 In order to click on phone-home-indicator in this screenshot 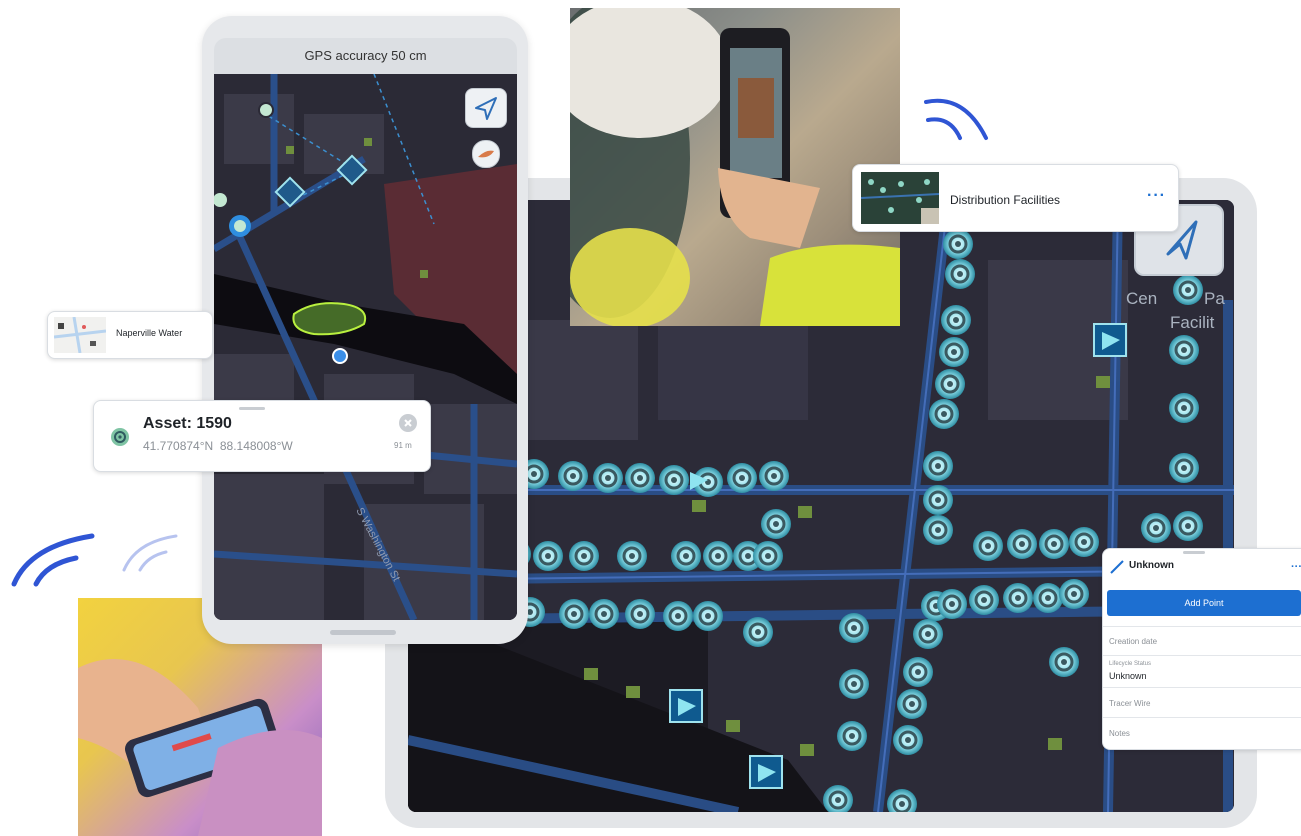, I will do `click(363, 632)`.